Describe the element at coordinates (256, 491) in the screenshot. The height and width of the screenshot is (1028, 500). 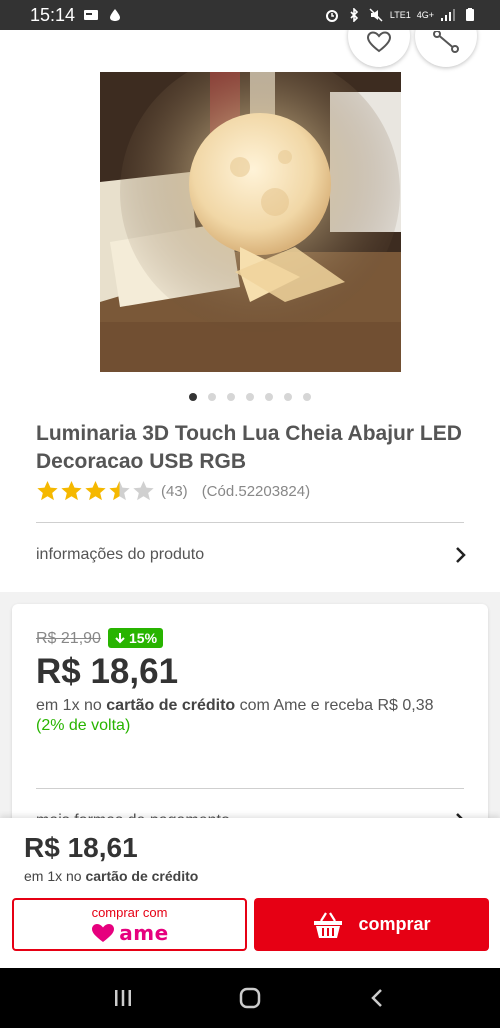
I see `product-code: (Cód.52203824)` at that location.